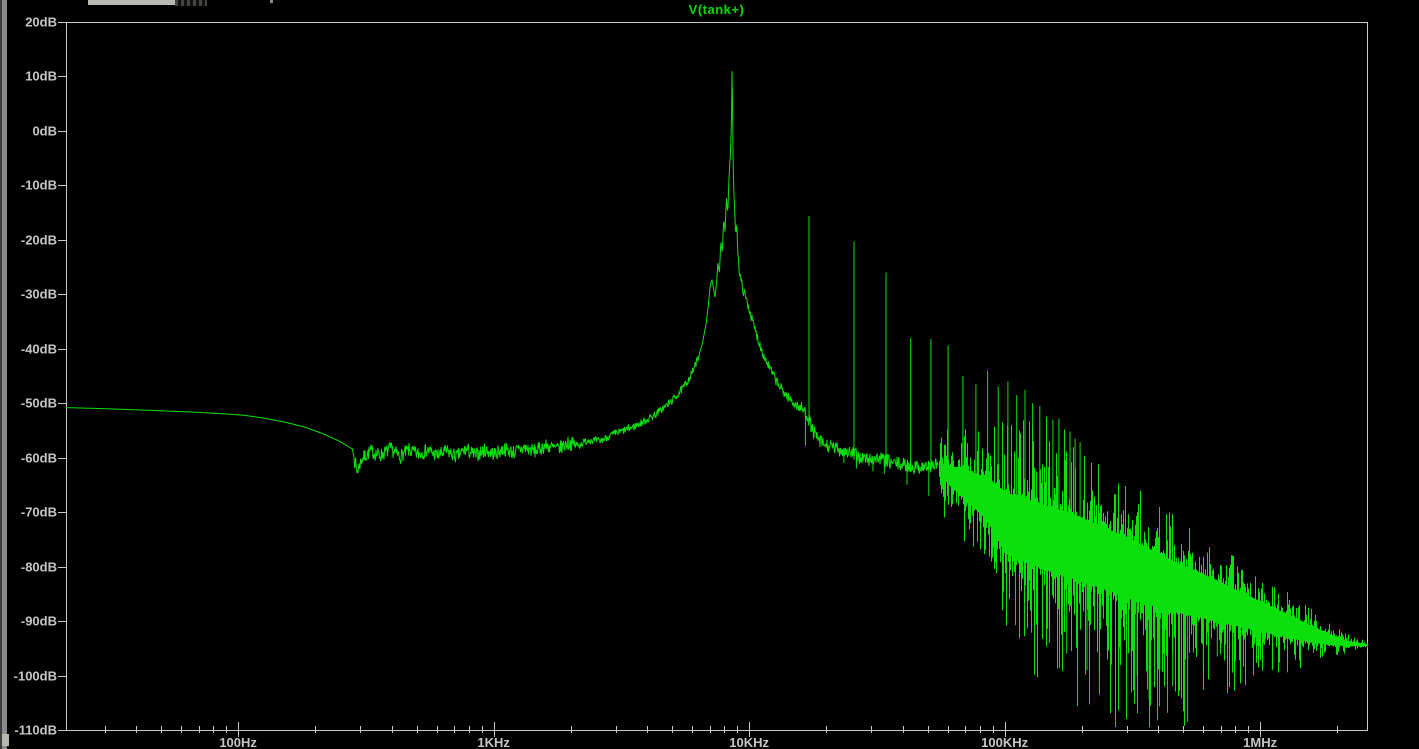  I want to click on fft-noise-band, so click(1153, 574).